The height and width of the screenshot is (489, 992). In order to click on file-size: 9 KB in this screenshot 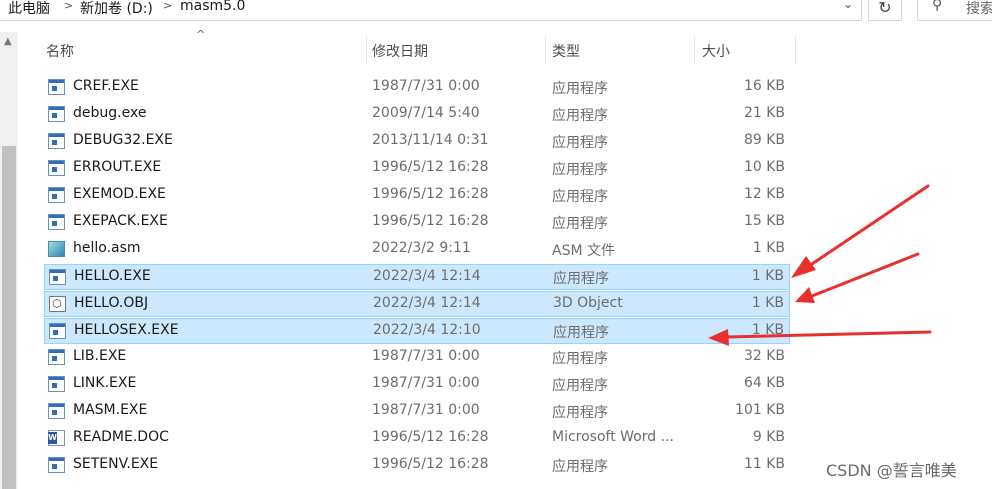, I will do `click(768, 437)`.